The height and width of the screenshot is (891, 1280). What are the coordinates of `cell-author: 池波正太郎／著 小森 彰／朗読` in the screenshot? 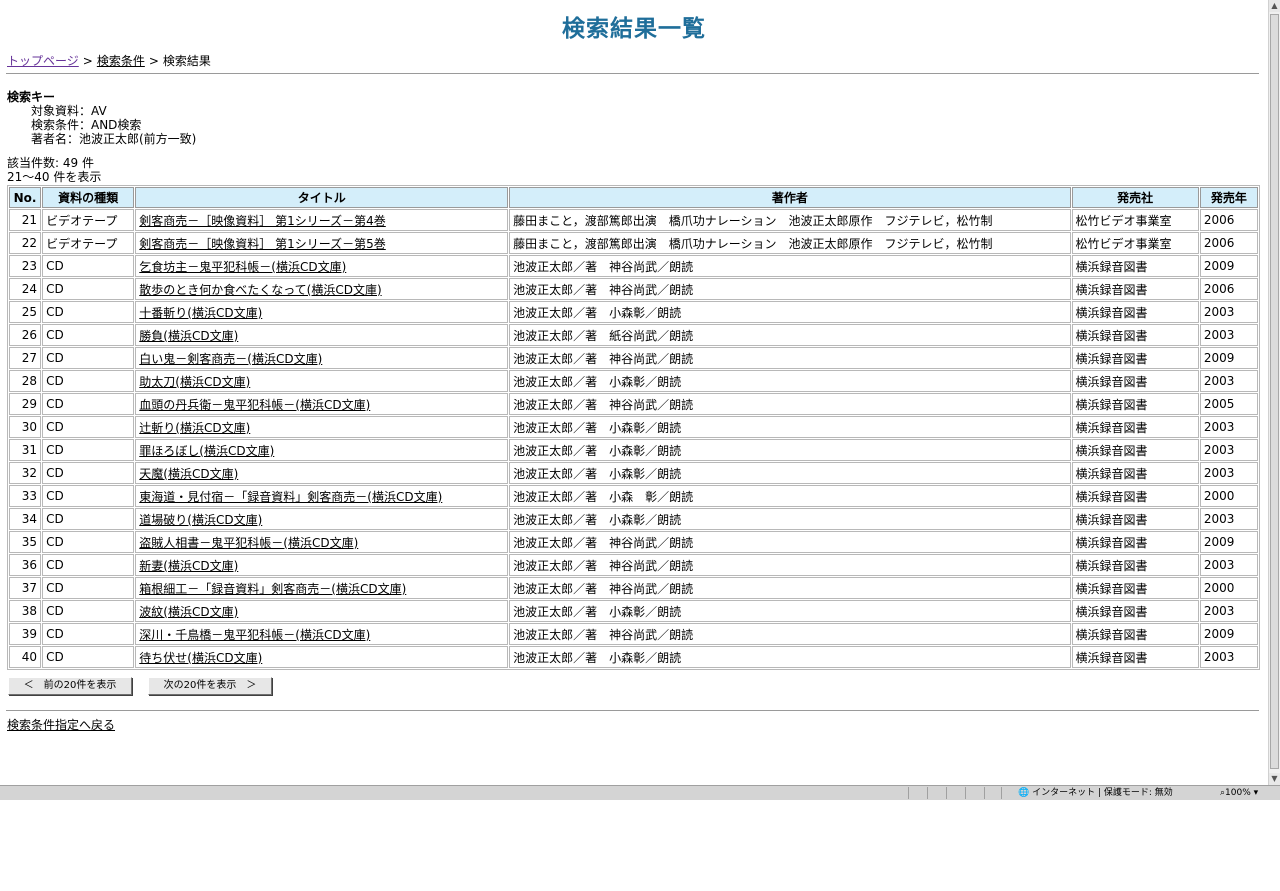 It's located at (790, 496).